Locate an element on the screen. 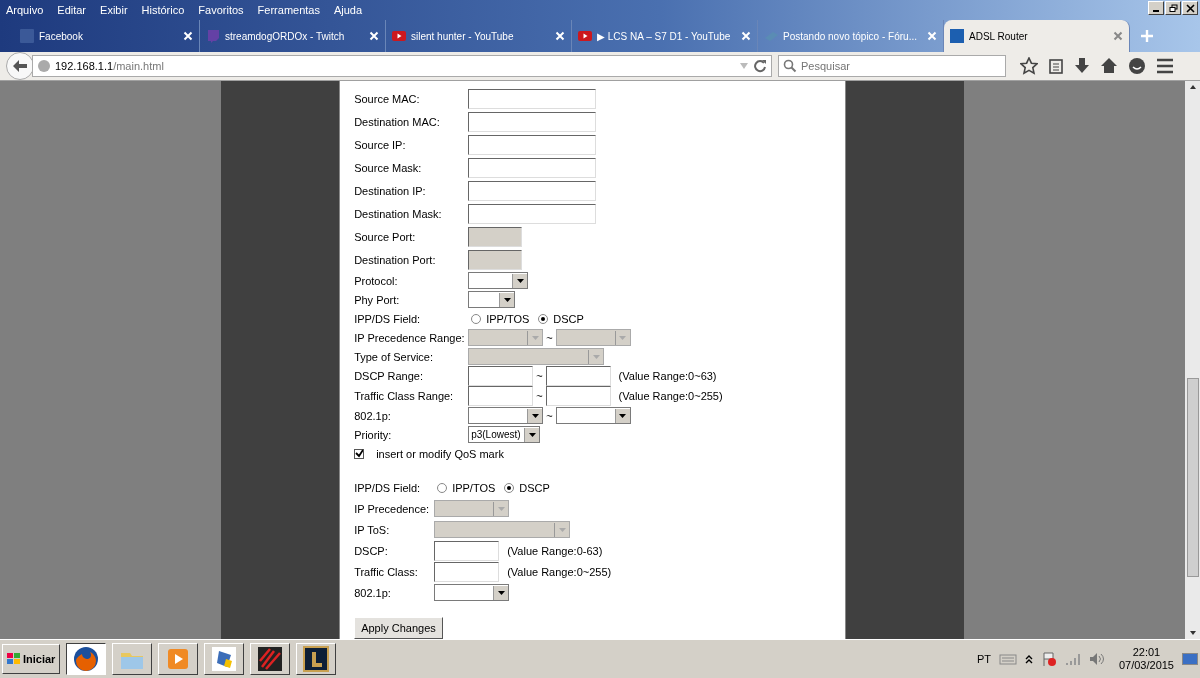  restore-button is located at coordinates (1173, 8).